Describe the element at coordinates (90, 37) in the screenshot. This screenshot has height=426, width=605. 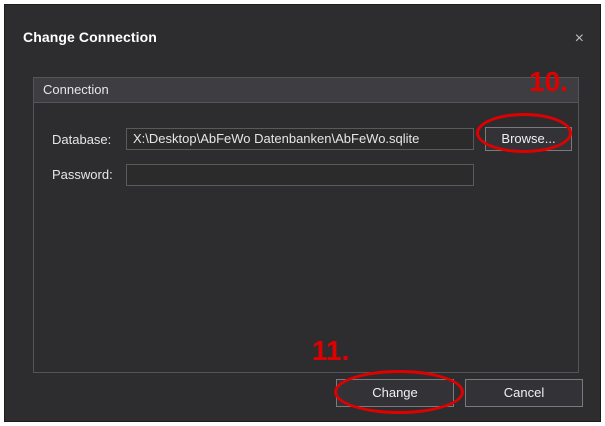
I see `dialog-title: Change Connection` at that location.